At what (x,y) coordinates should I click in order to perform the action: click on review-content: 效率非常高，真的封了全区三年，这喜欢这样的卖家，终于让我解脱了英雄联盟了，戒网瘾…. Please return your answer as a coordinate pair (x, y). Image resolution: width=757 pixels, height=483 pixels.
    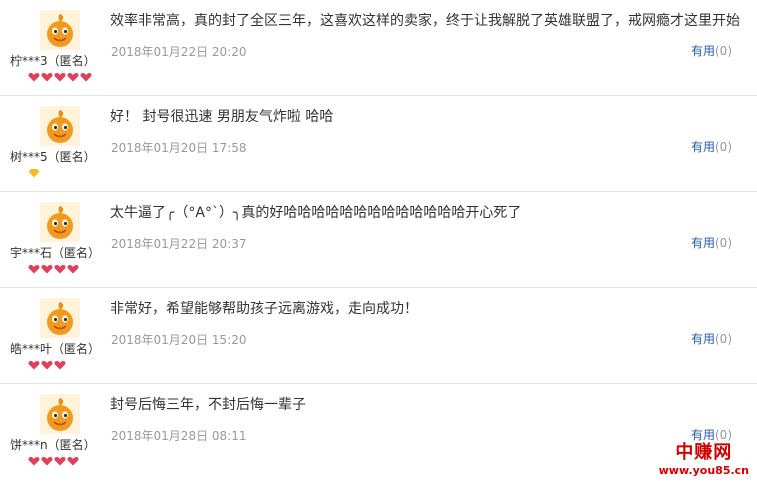
    Looking at the image, I should click on (425, 21).